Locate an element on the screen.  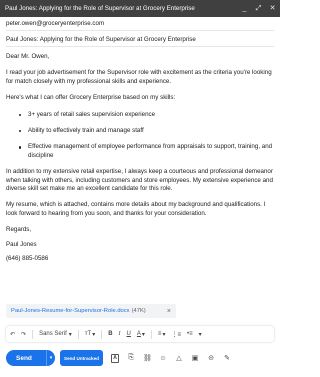
formatting-toggle-icon: A is located at coordinates (115, 358).